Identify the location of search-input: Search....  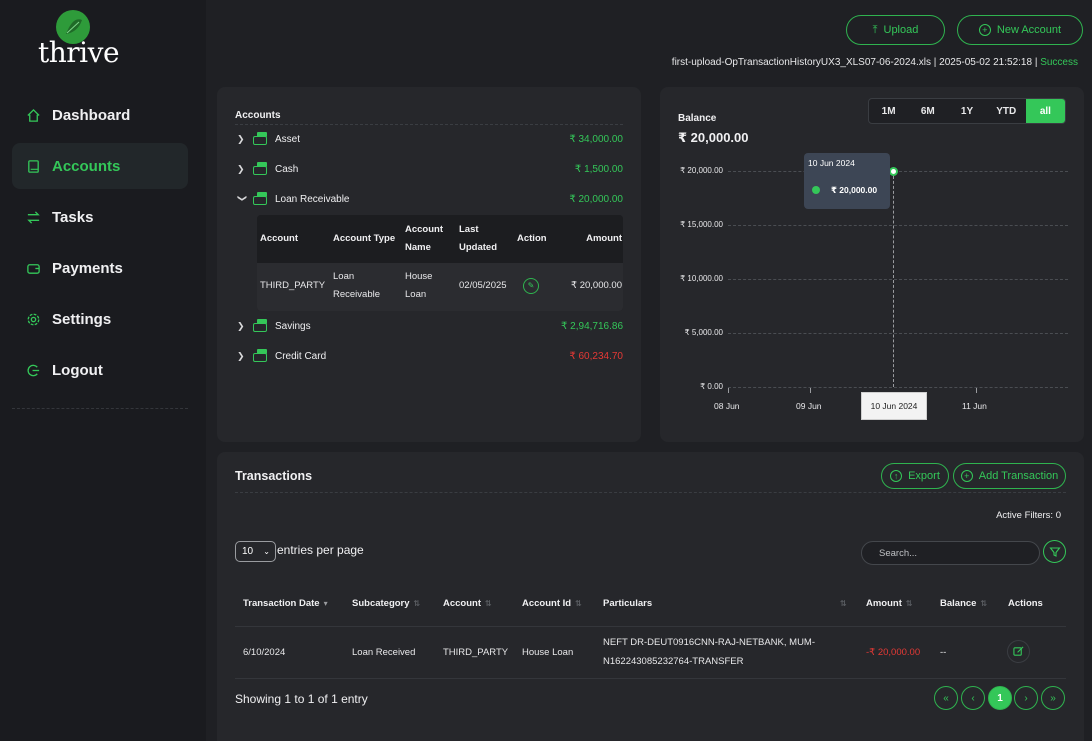
(950, 553).